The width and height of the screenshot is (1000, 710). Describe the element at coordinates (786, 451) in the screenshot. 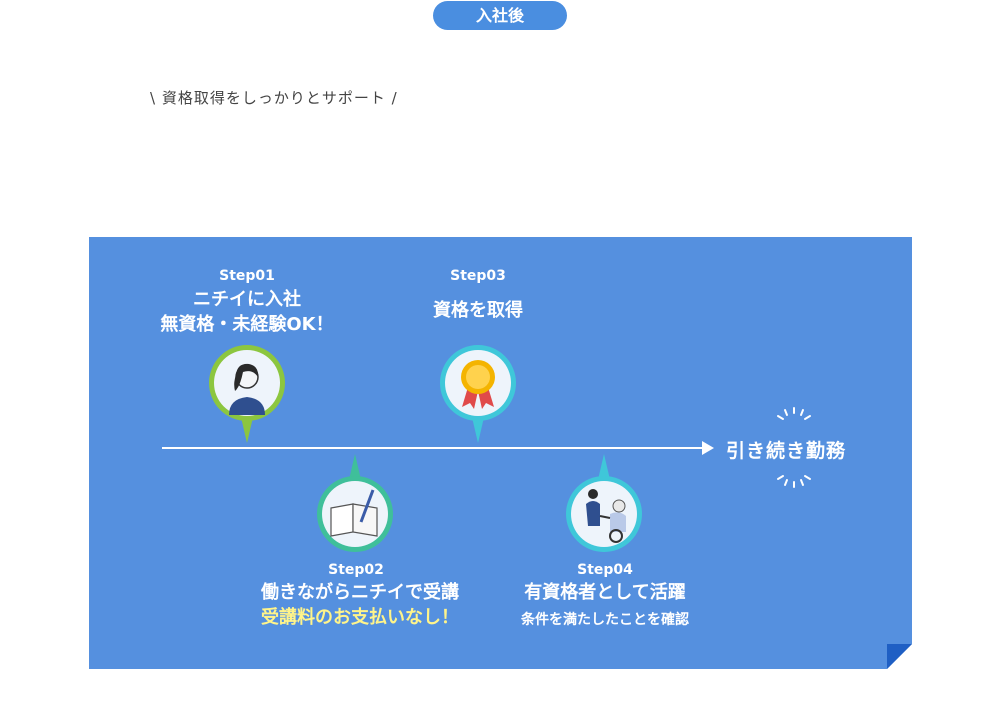

I see `continue-working-label: 引き続き勤務` at that location.